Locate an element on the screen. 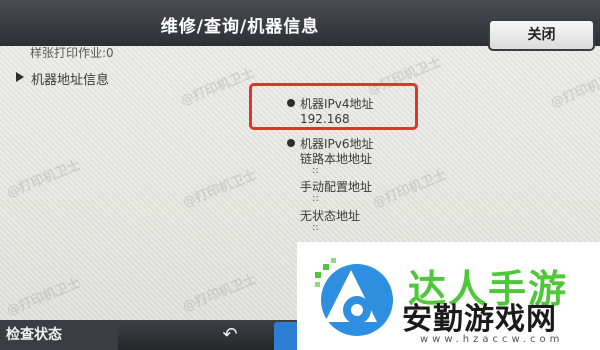 The height and width of the screenshot is (350, 600). logo-mark-icon is located at coordinates (354, 297).